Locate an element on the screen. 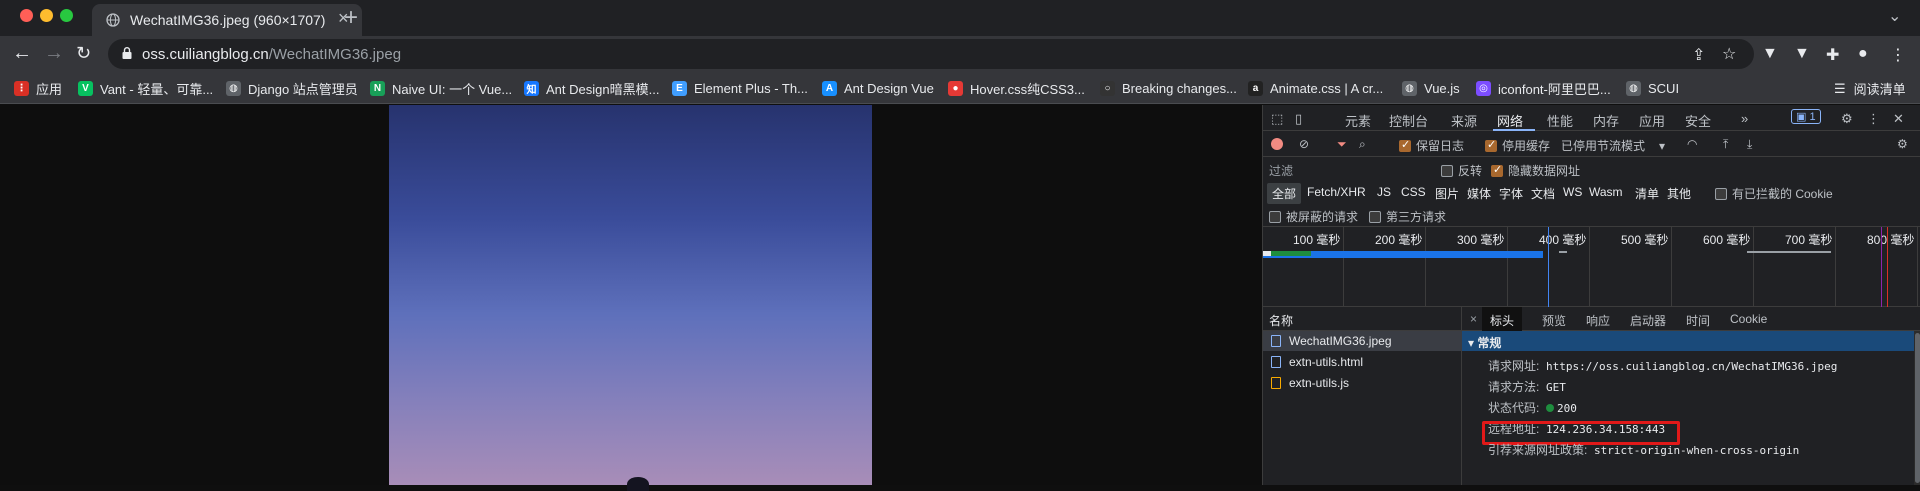  referrer-policy-value: strict-origin-when-cross-origin is located at coordinates (1696, 450).